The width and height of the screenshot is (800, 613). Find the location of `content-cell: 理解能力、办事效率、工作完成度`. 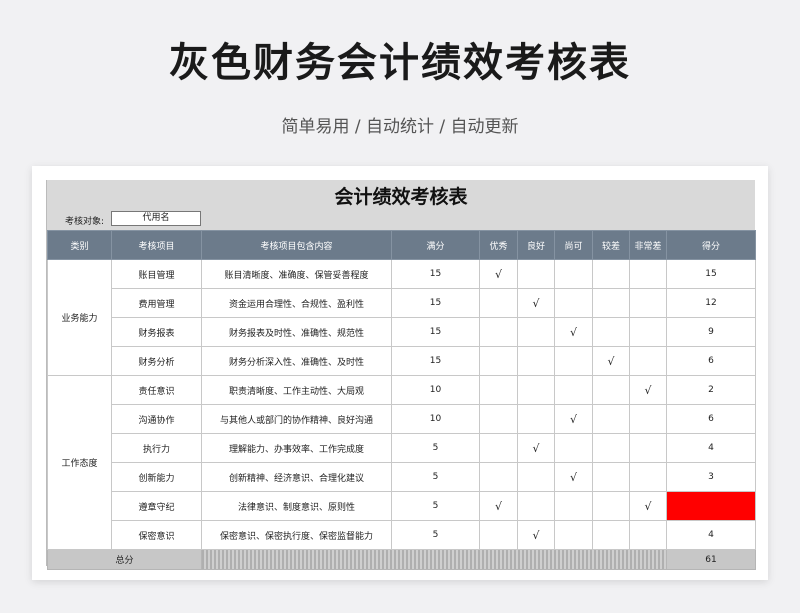

content-cell: 理解能力、办事效率、工作完成度 is located at coordinates (296, 448).